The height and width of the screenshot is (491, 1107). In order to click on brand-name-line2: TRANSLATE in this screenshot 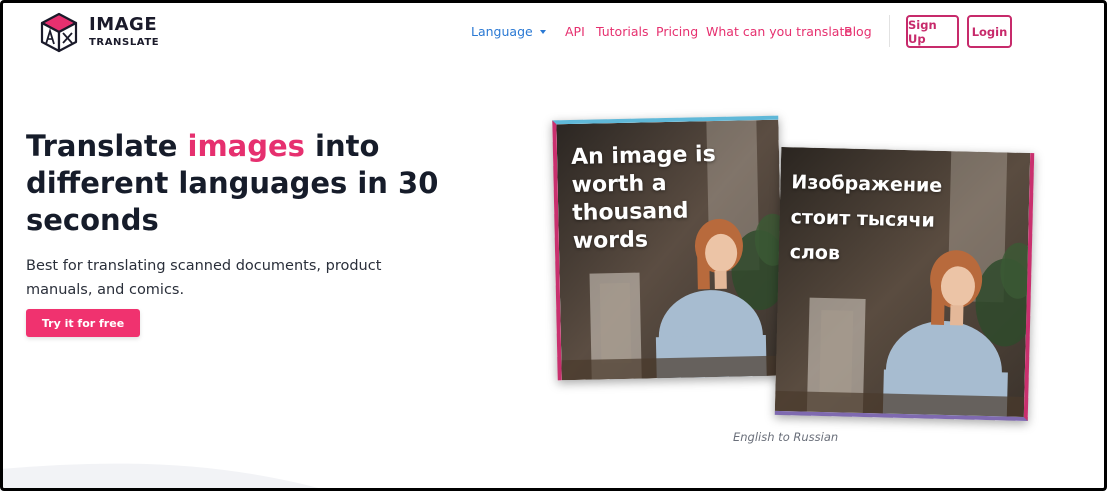, I will do `click(124, 42)`.